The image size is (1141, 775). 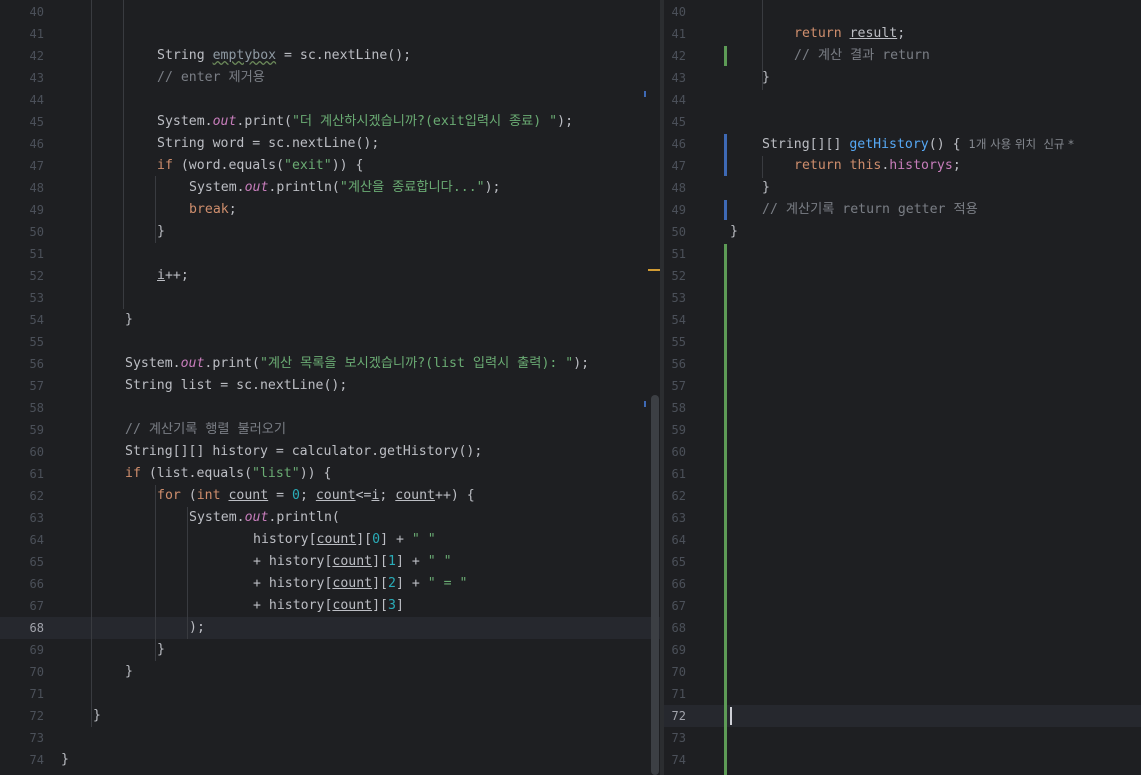 What do you see at coordinates (26, 760) in the screenshot?
I see `line-number: 74` at bounding box center [26, 760].